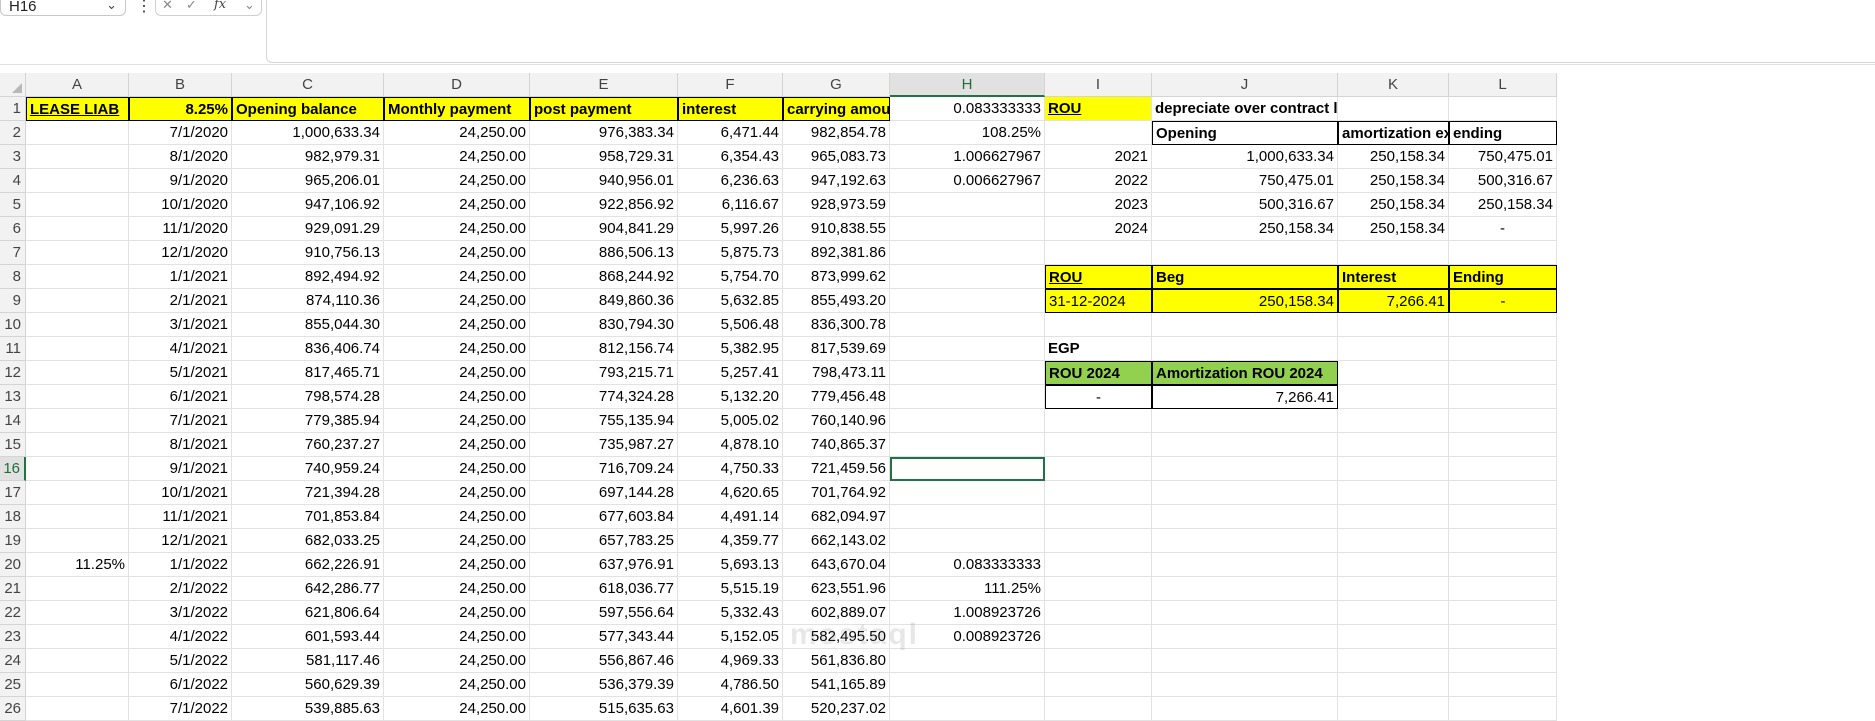  Describe the element at coordinates (1503, 421) in the screenshot. I see `cell-l14` at that location.